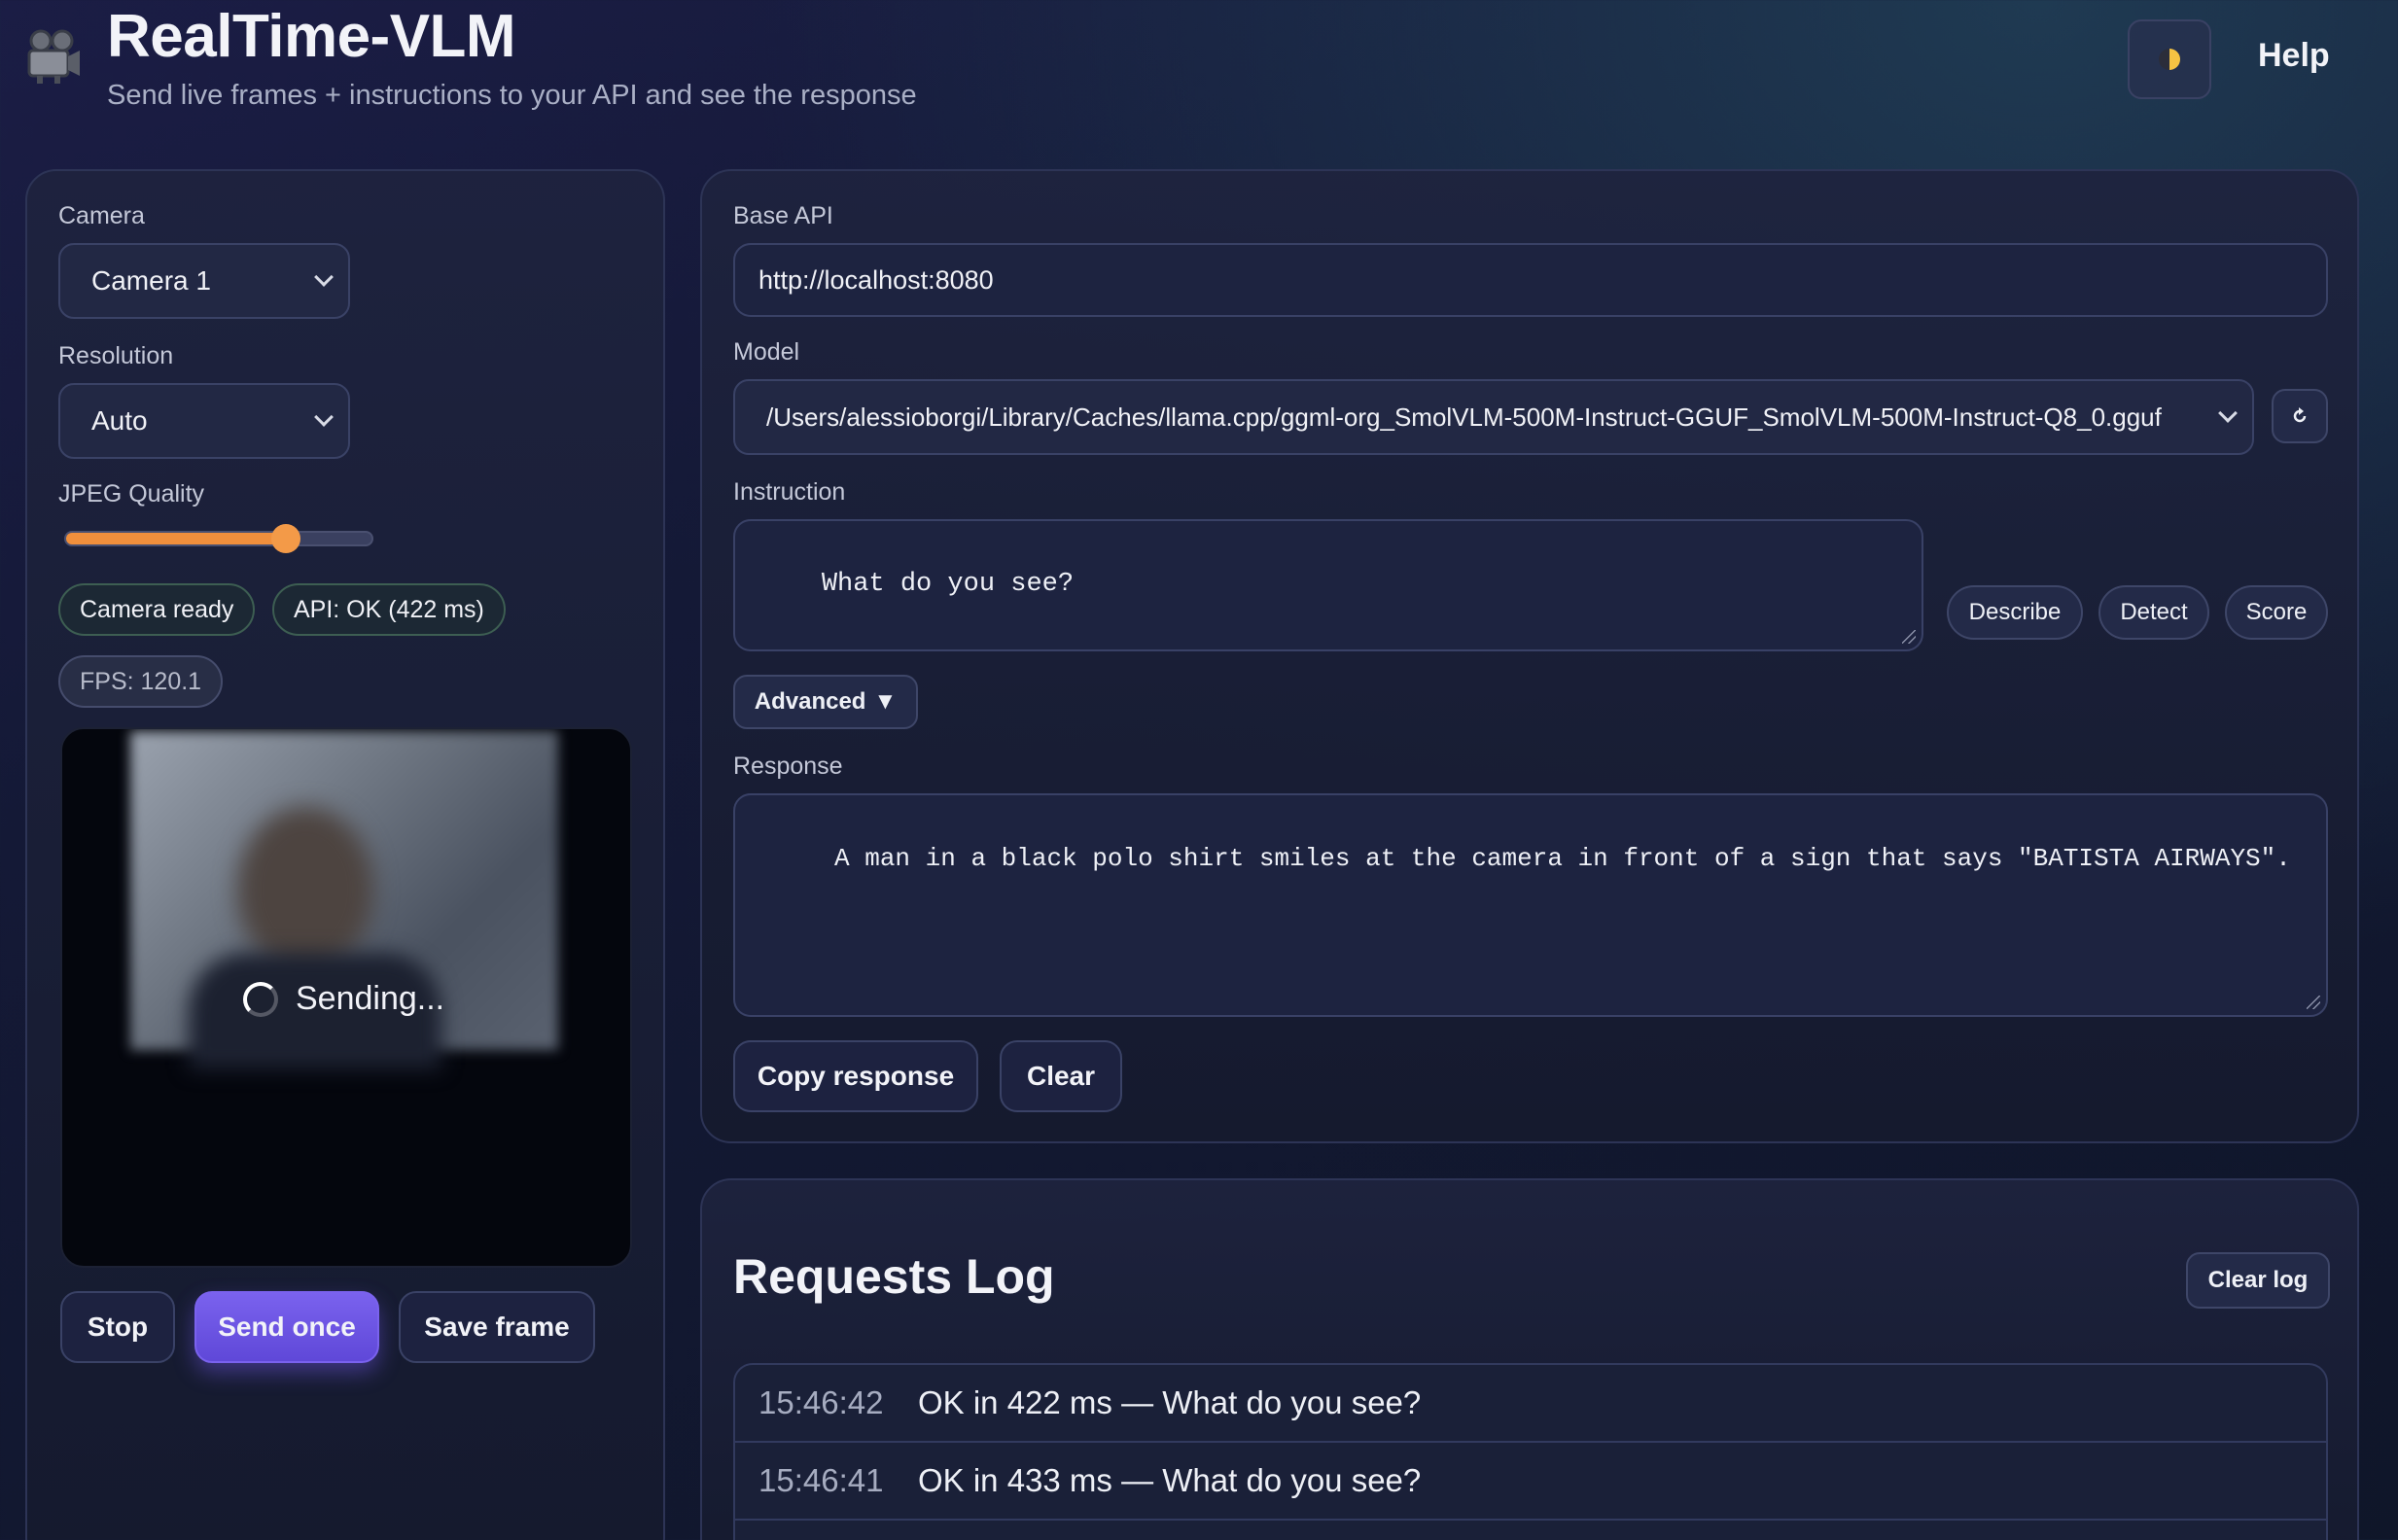 Image resolution: width=2398 pixels, height=1540 pixels. I want to click on video-camera-icon, so click(52, 56).